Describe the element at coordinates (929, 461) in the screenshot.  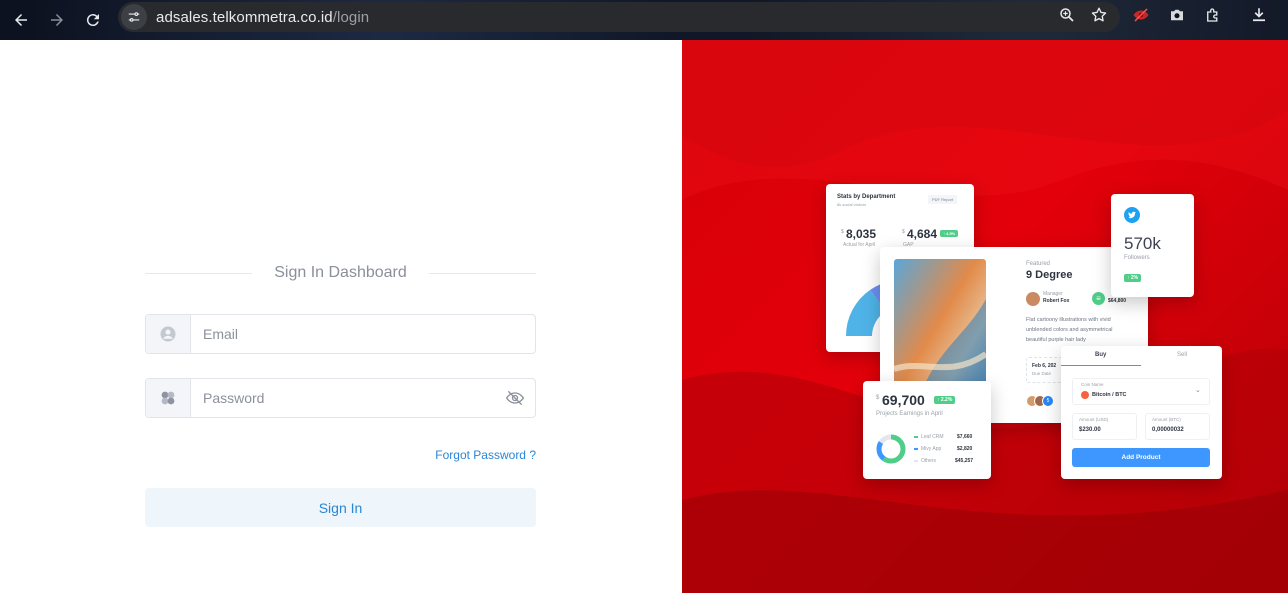
I see `earnings-row-name: Others` at that location.